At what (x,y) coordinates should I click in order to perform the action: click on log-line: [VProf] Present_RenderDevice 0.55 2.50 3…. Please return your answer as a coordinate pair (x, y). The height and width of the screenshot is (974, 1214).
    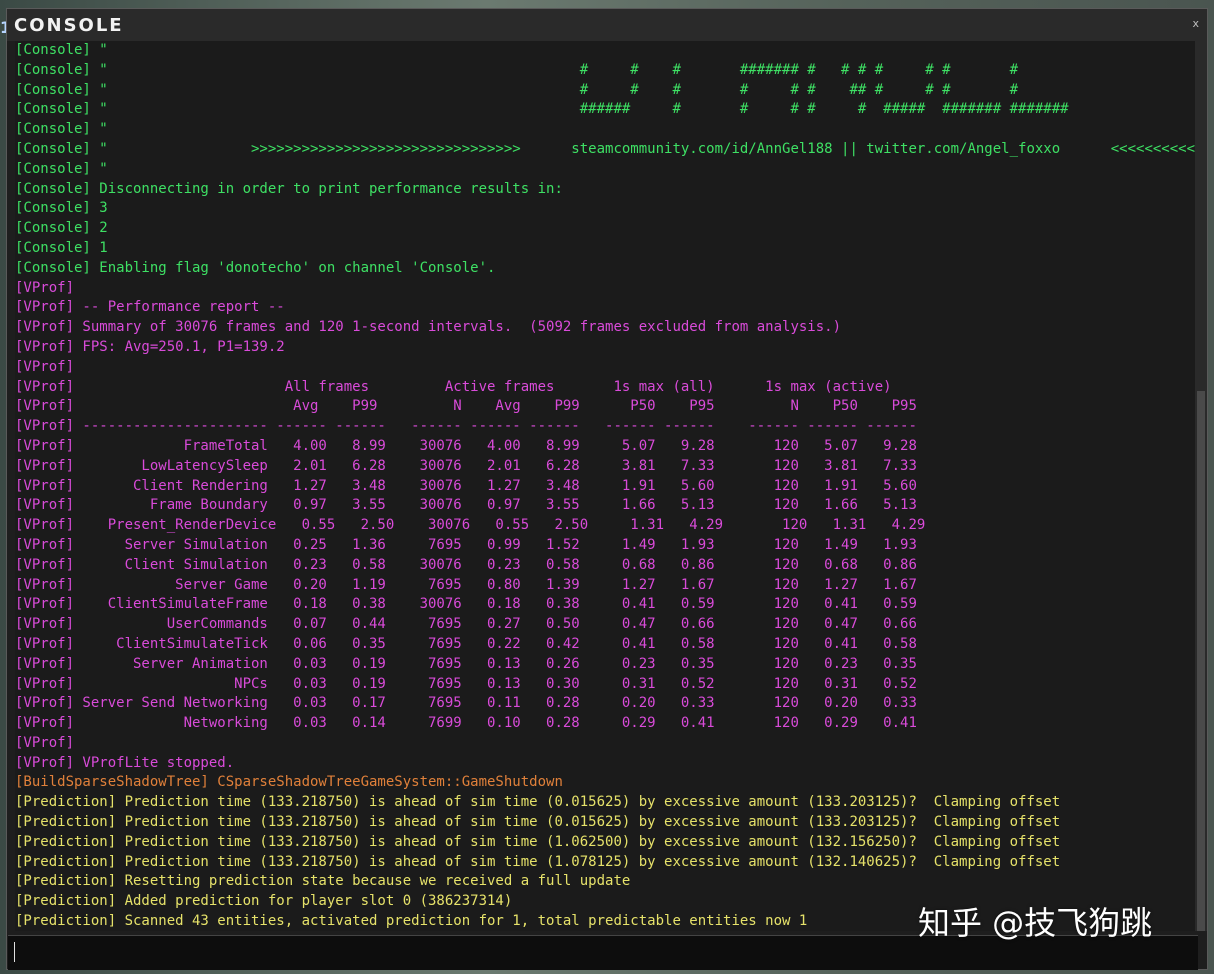
    Looking at the image, I should click on (470, 525).